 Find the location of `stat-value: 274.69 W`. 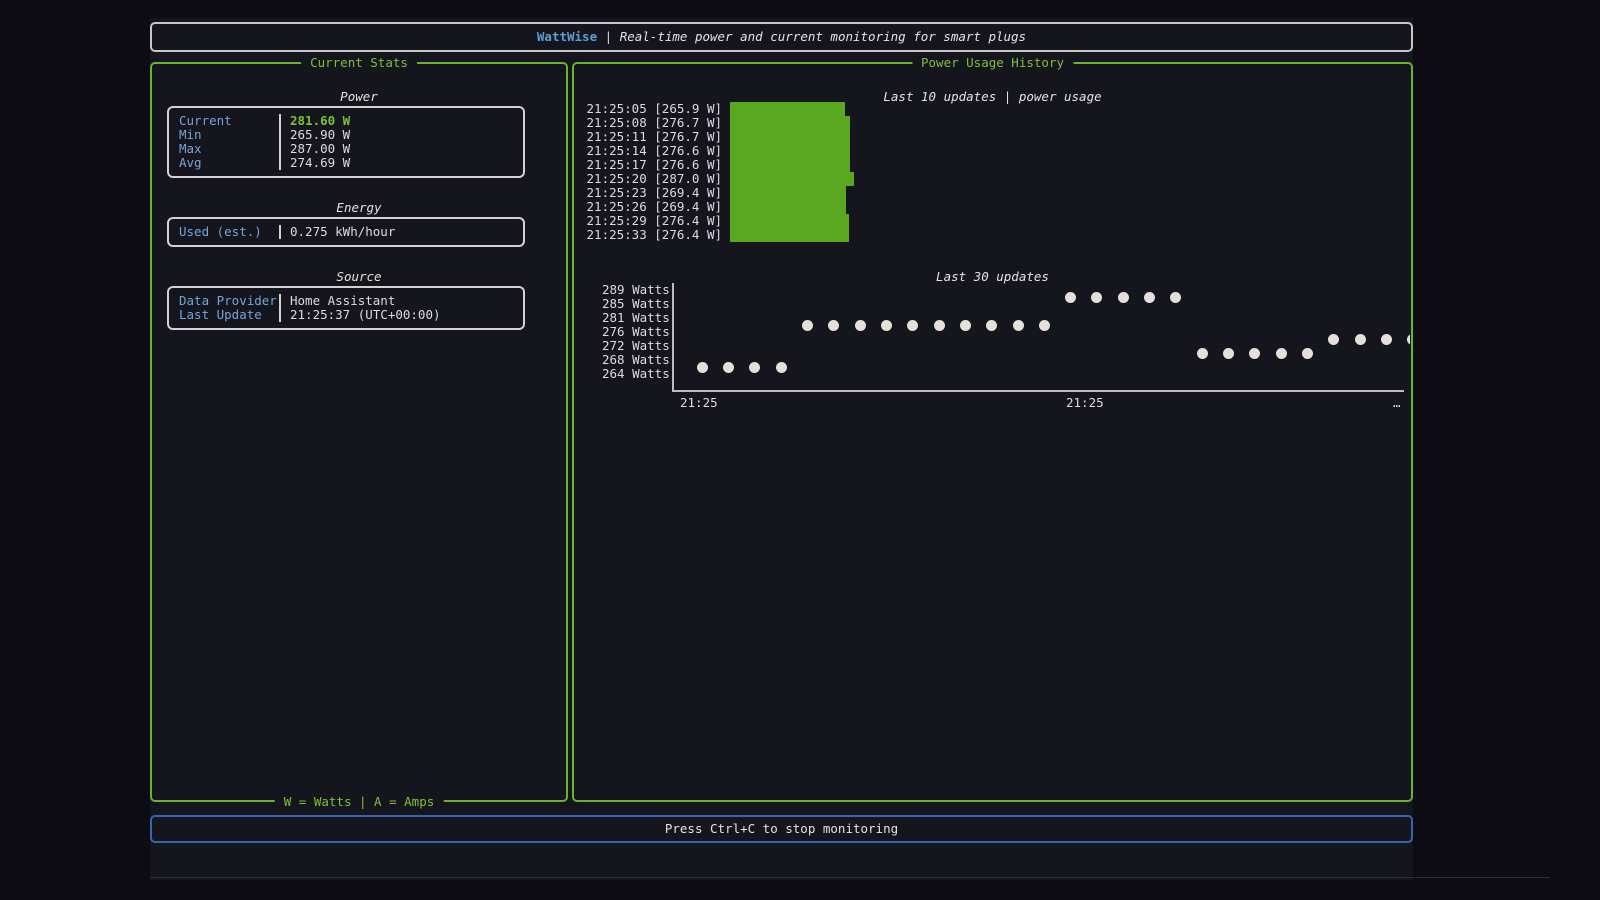

stat-value: 274.69 W is located at coordinates (320, 162).